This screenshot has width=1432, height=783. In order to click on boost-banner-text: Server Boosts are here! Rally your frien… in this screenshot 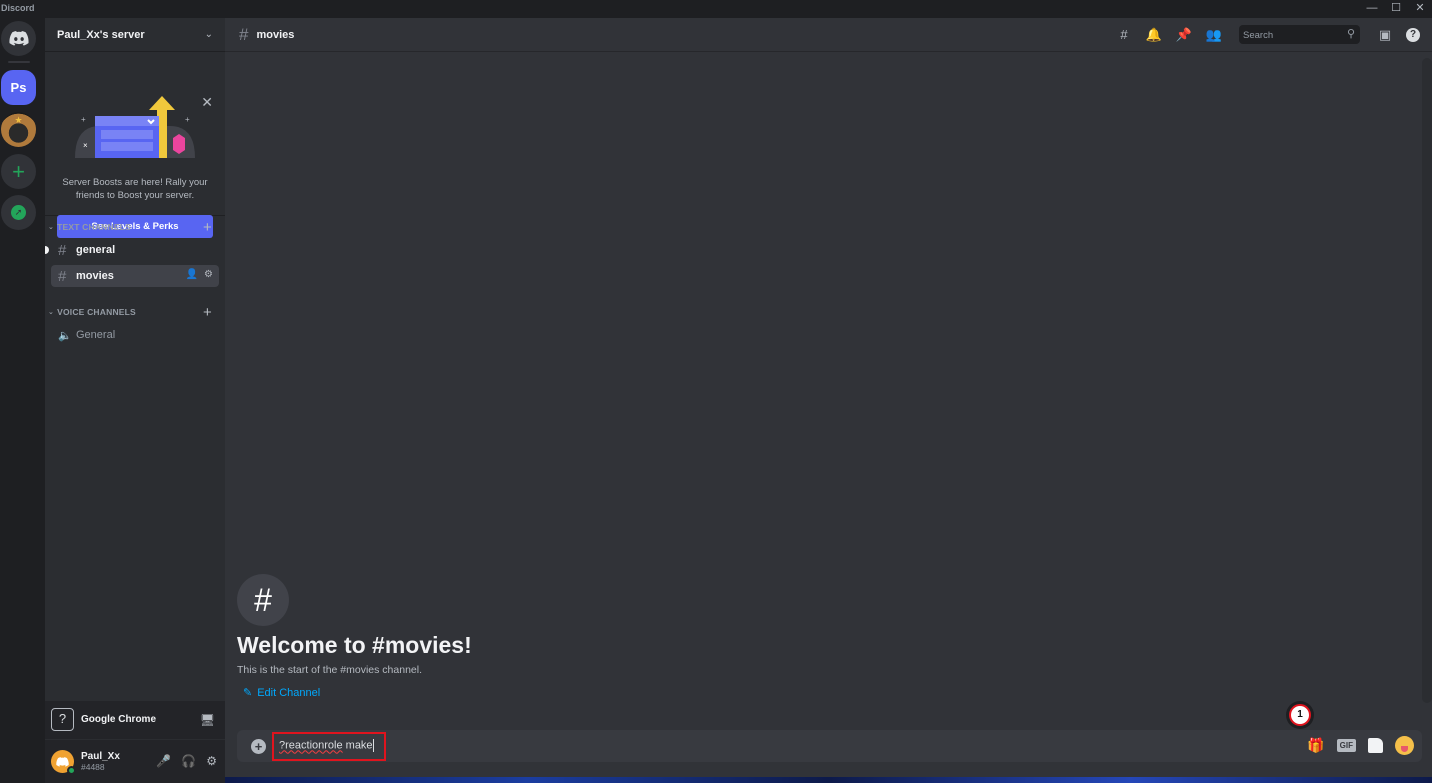, I will do `click(135, 189)`.